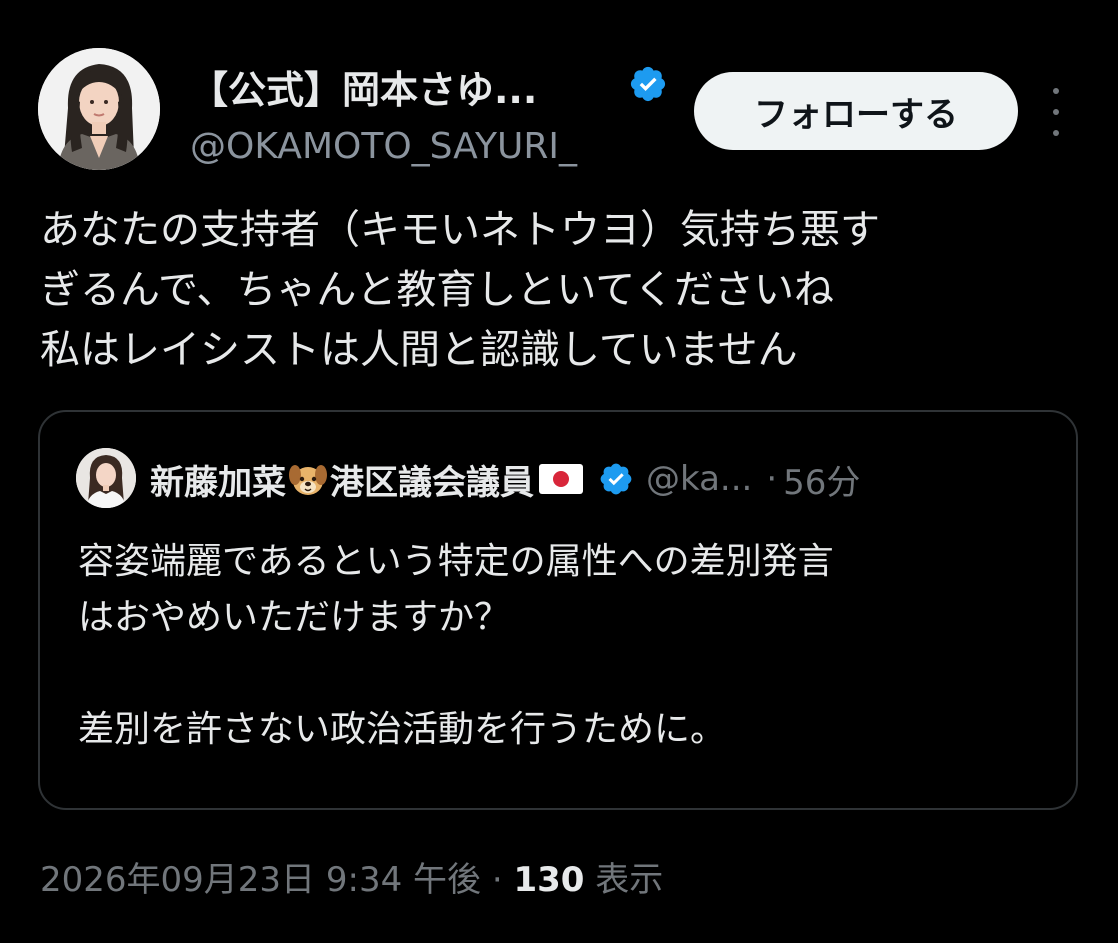  I want to click on quoted-tweet-header: 新藤加菜 港区議会議員 @ka... · 56分, so click(505, 479).